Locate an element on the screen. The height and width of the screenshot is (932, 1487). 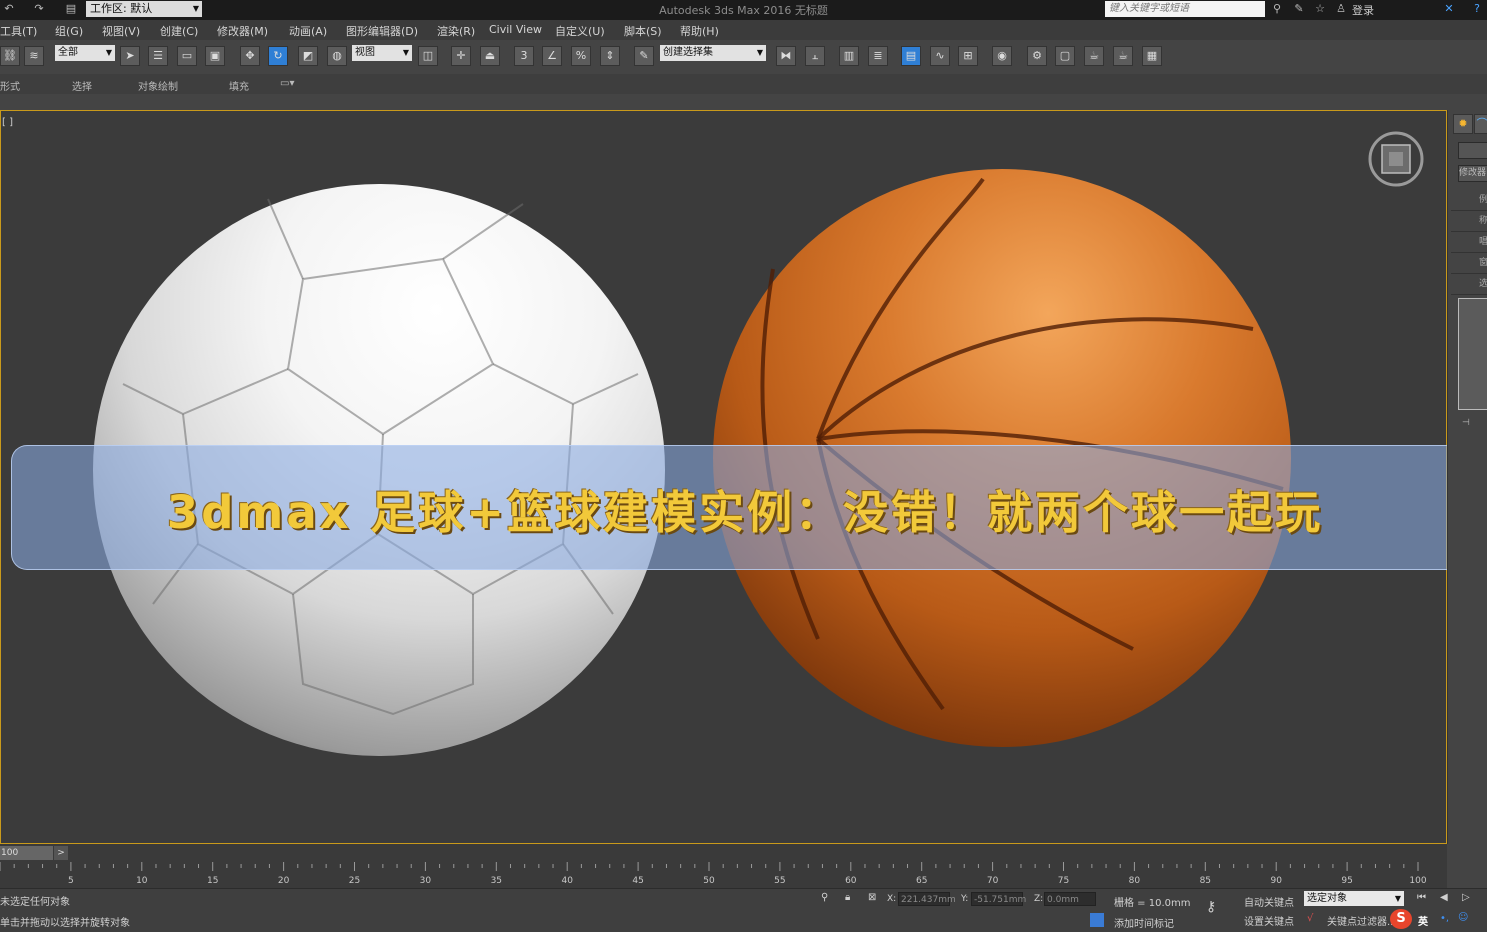
user-icon: ♙ is located at coordinates (1341, 9).